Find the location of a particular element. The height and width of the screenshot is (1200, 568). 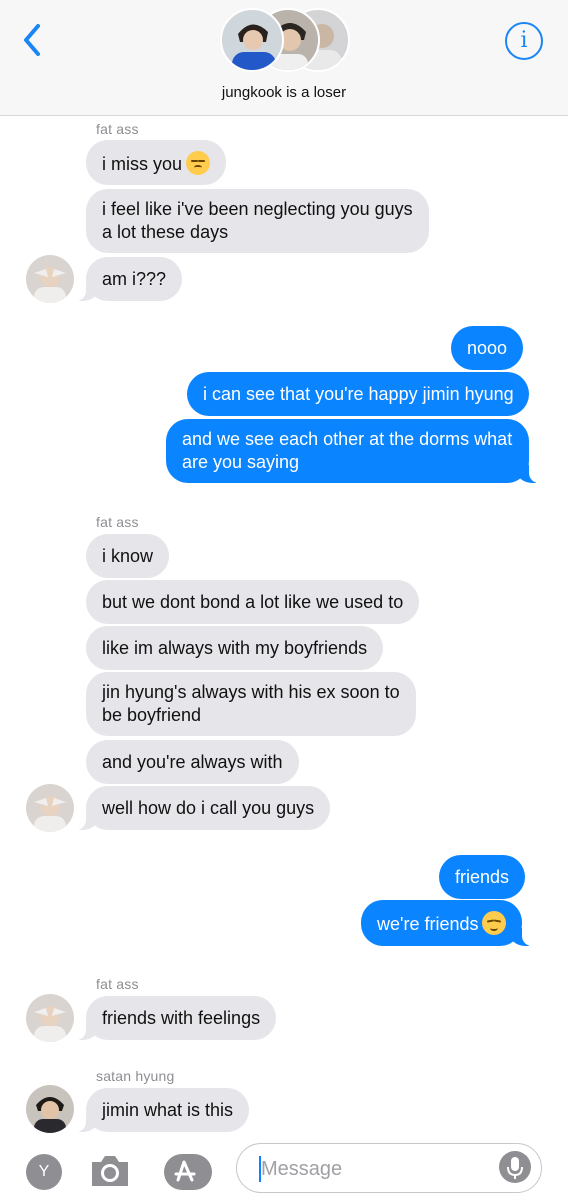

smiling-face-emoji-icon is located at coordinates (494, 923).